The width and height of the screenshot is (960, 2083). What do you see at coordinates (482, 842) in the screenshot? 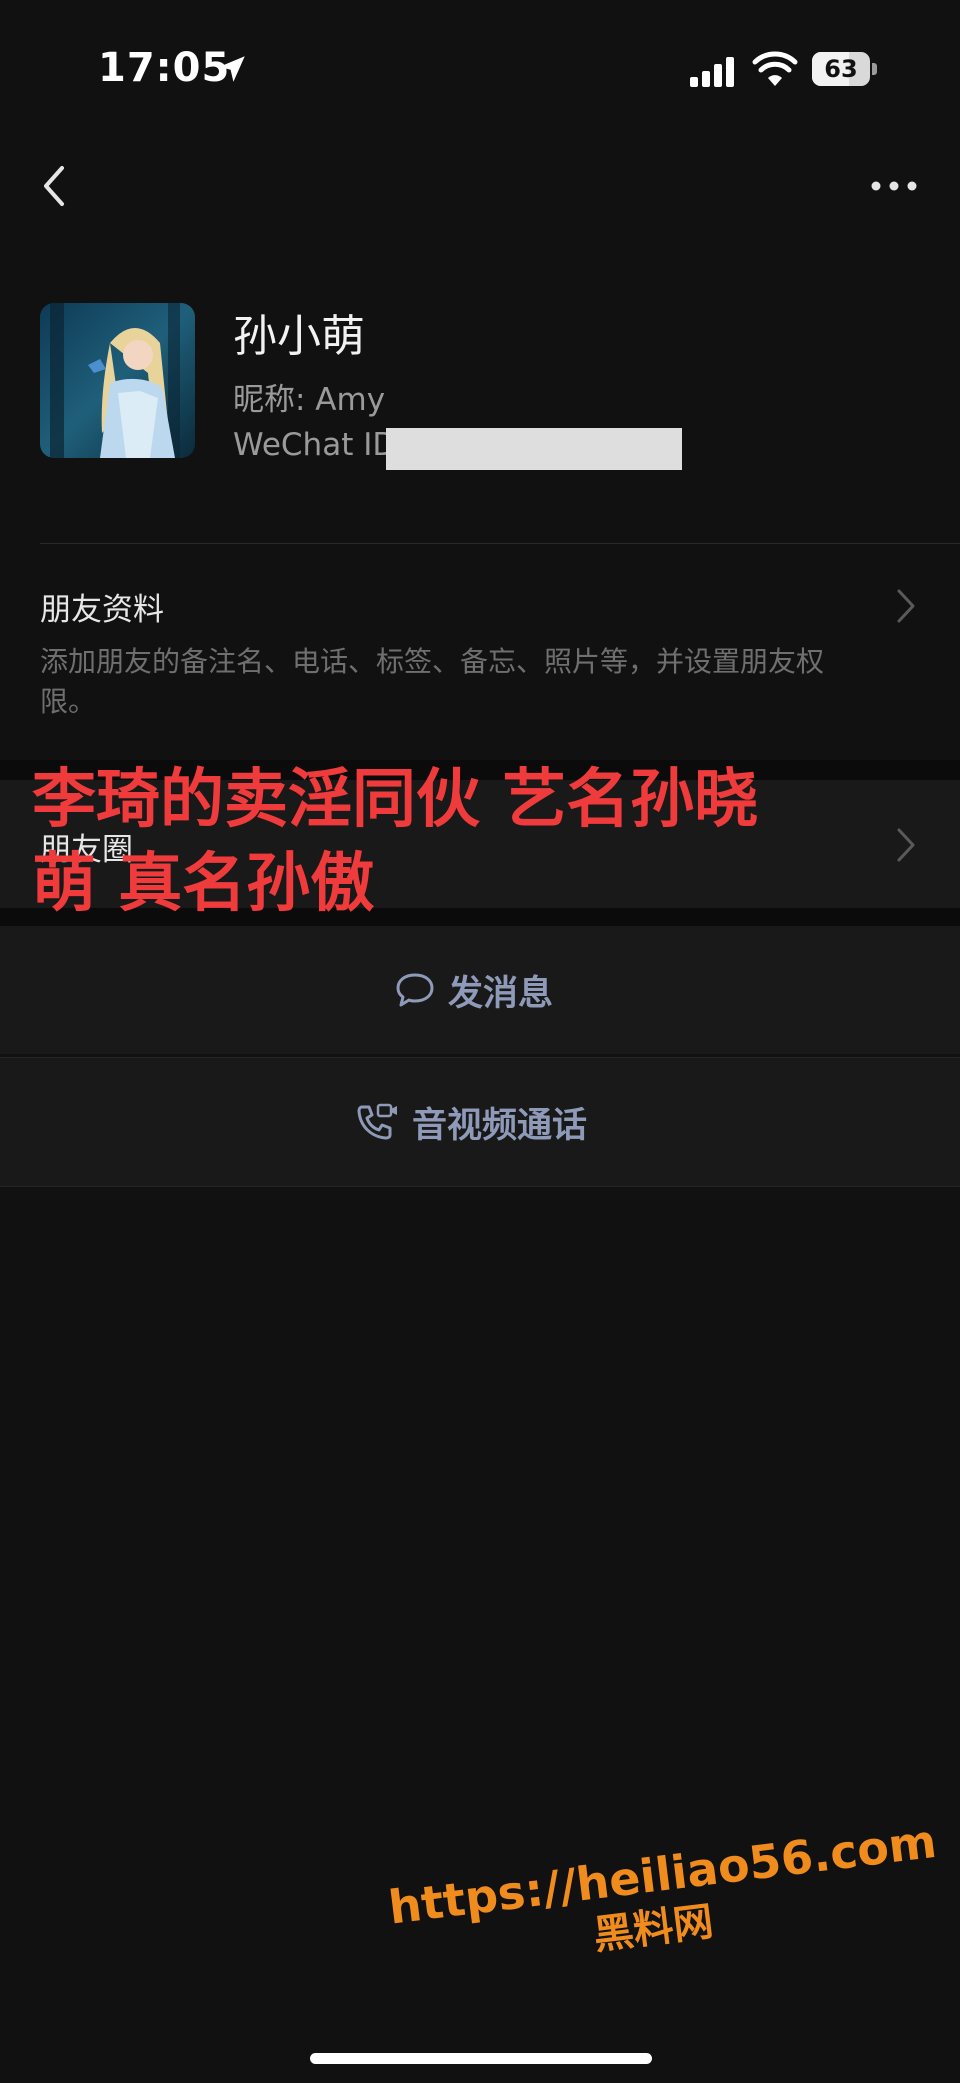
I see `overlay-annotation: 李琦的卖淫同伙 艺名孙晓 萌 真名孙傲` at bounding box center [482, 842].